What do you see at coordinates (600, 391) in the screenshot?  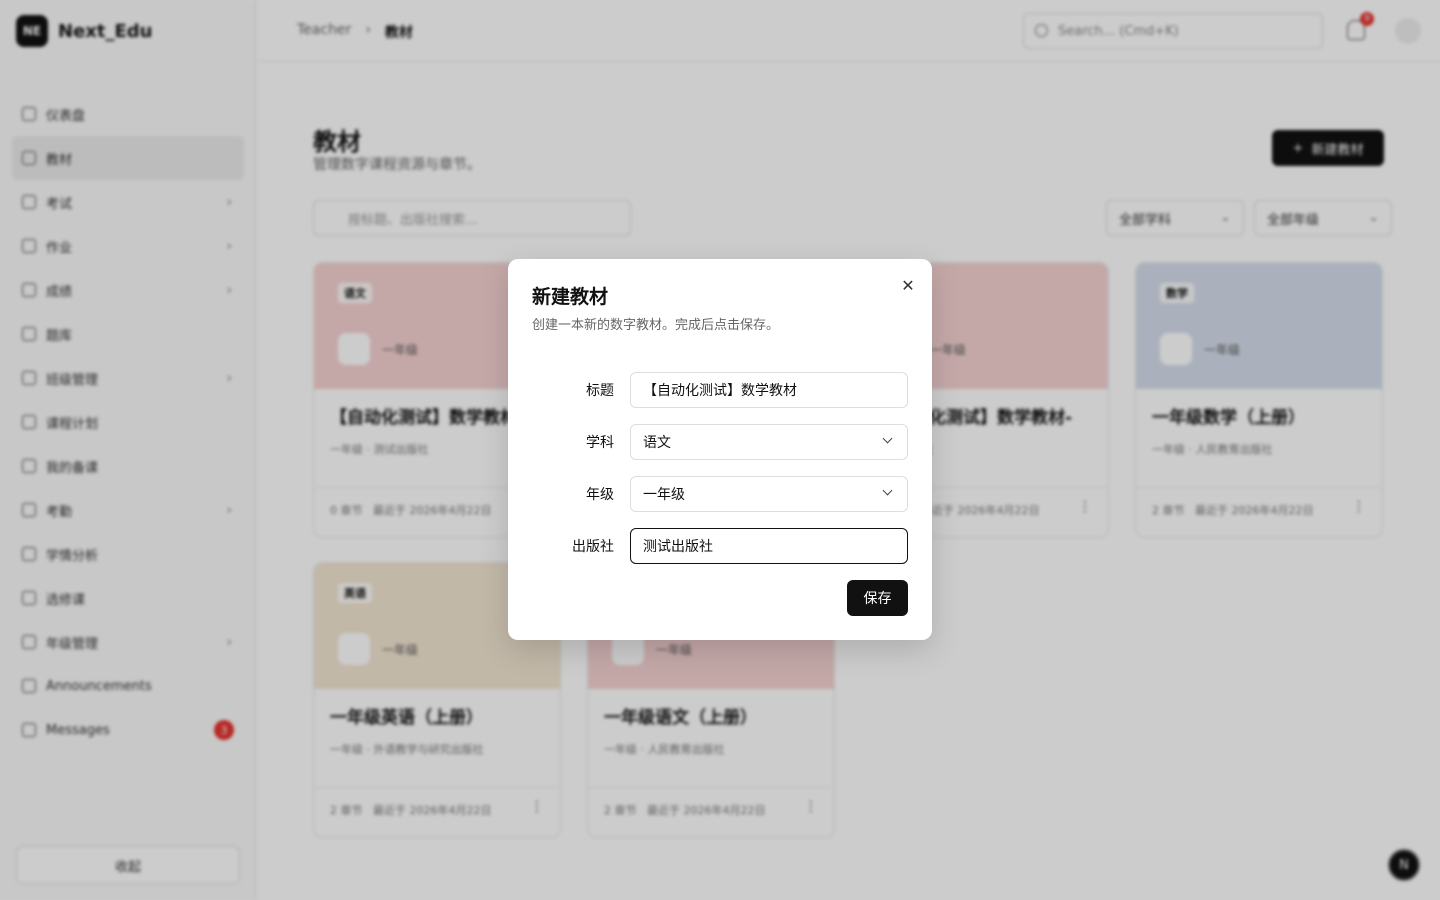 I see `title-label: 标题` at bounding box center [600, 391].